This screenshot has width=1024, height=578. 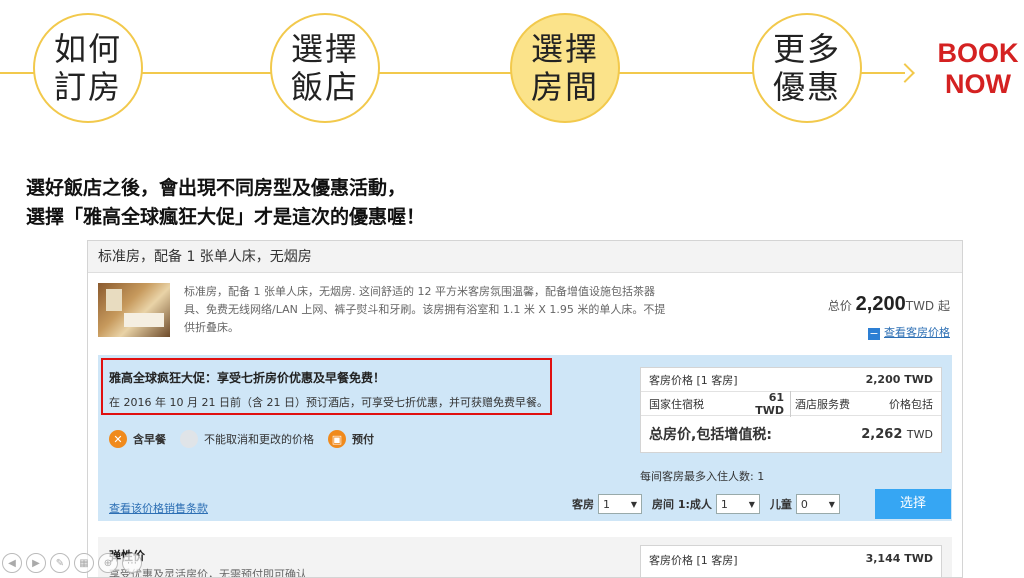 I want to click on step-label: 房間, so click(x=564, y=87).